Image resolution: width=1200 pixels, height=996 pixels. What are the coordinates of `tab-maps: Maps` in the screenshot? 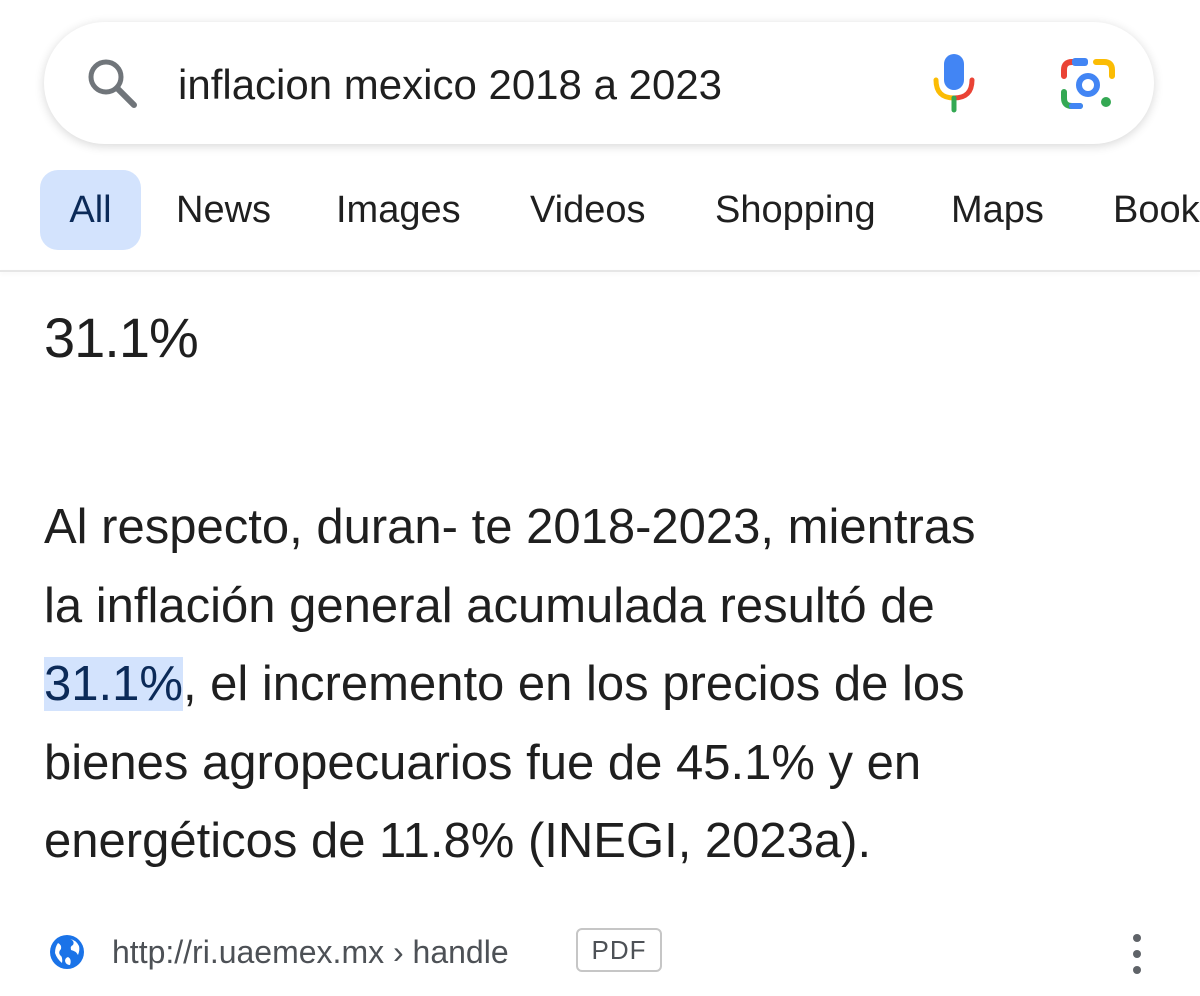 It's located at (997, 210).